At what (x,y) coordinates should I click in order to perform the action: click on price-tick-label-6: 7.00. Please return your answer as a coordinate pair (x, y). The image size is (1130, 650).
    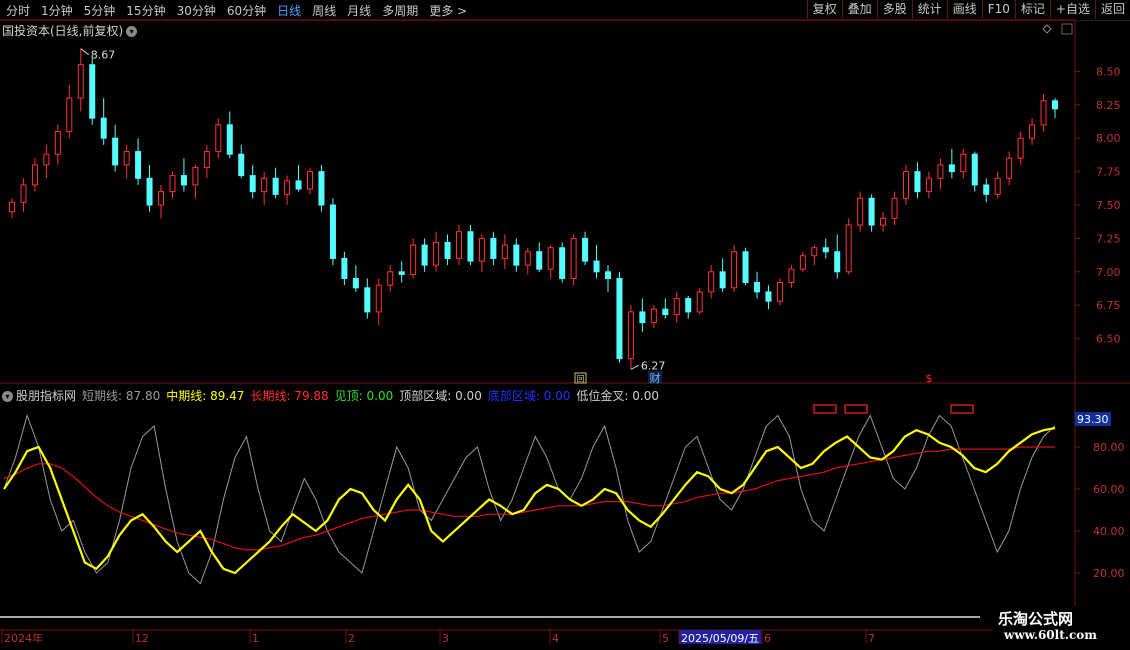
    Looking at the image, I should click on (1108, 272).